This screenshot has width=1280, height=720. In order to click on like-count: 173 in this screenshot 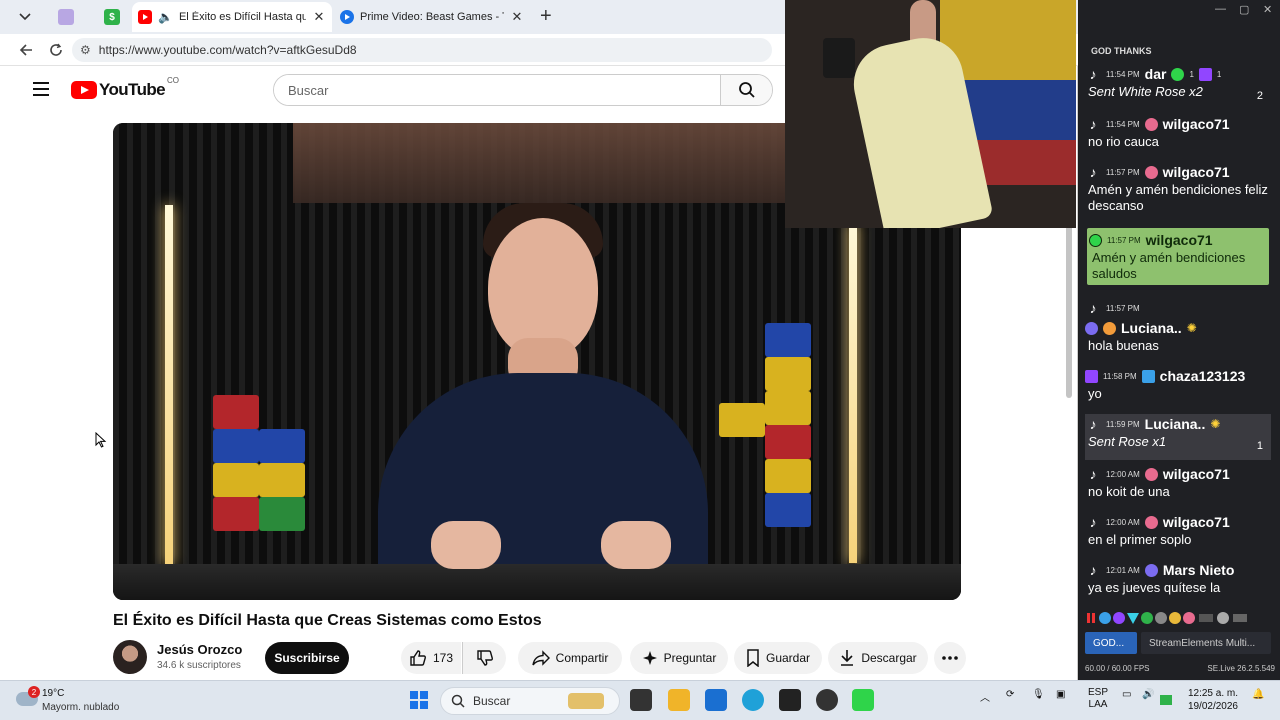, I will do `click(443, 658)`.